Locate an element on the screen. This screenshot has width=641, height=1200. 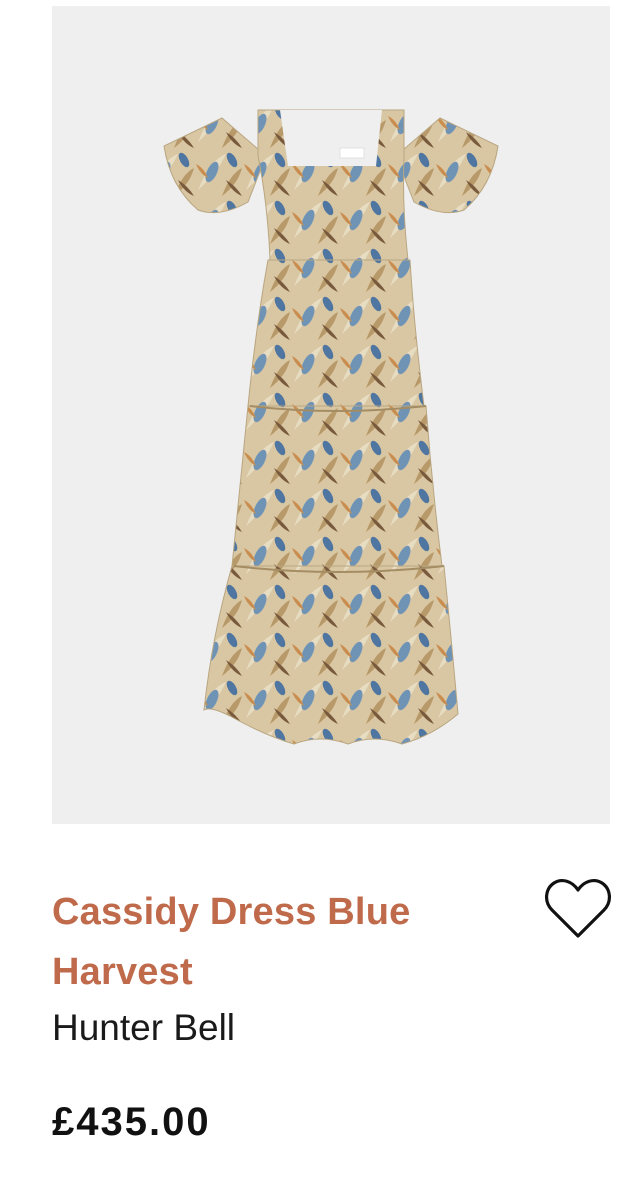
skirt-hem is located at coordinates (331, 655).